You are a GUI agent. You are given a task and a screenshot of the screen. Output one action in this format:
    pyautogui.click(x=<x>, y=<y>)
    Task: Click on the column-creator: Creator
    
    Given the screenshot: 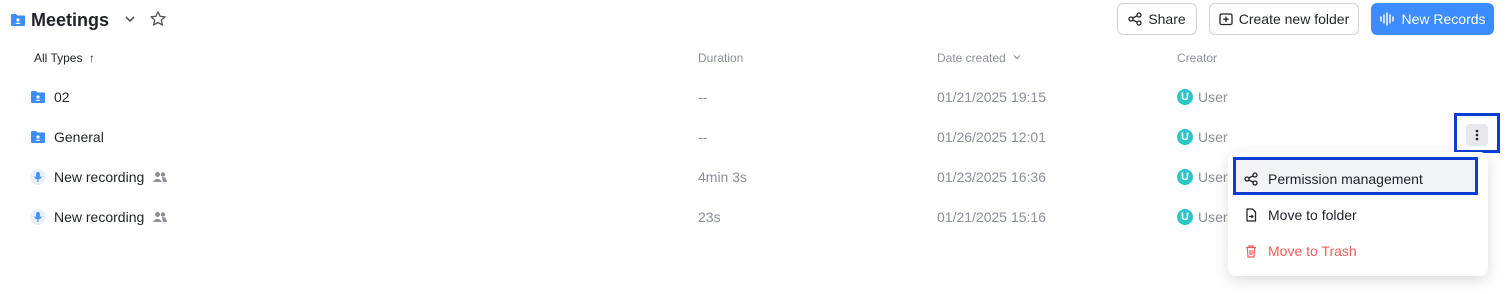 What is the action you would take?
    pyautogui.click(x=1197, y=58)
    